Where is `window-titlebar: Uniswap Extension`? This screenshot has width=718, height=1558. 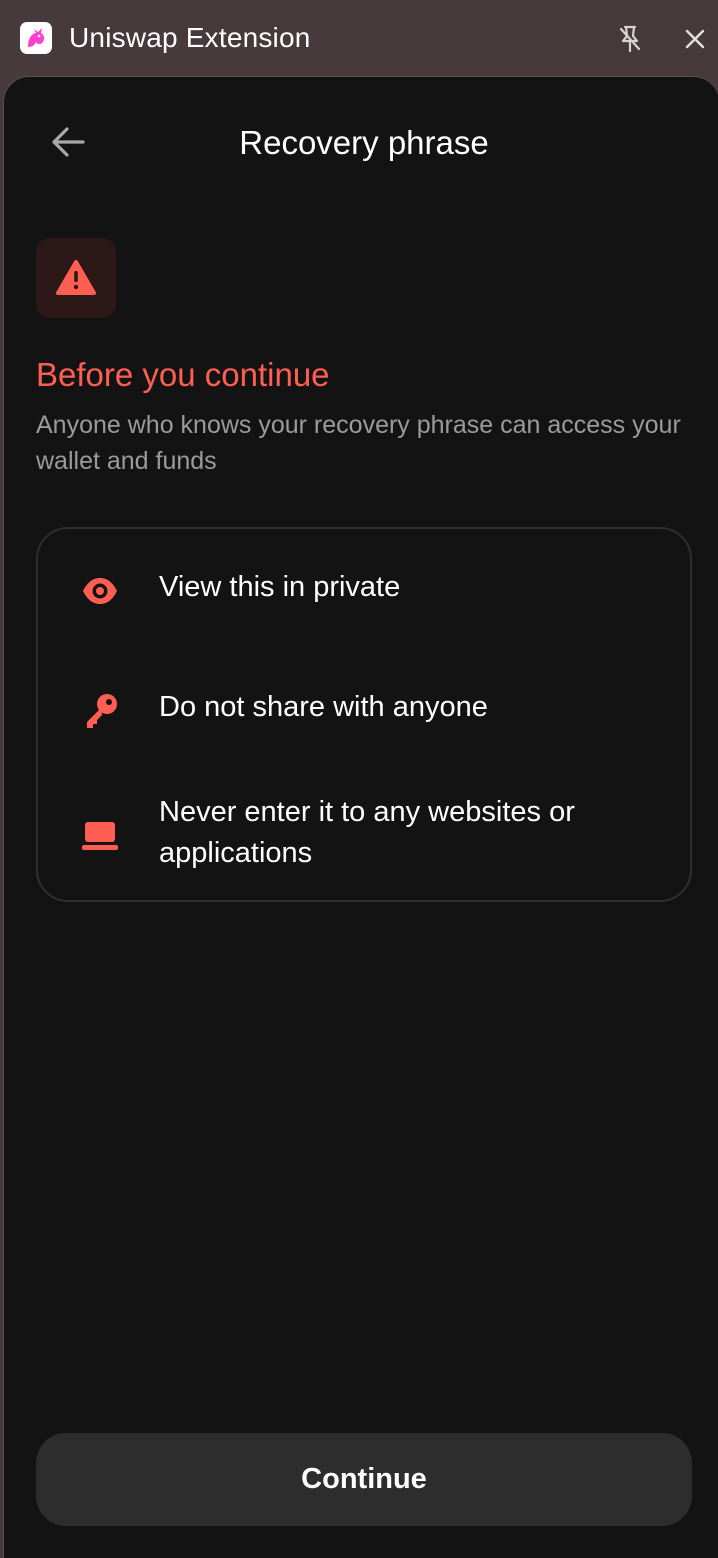 window-titlebar: Uniswap Extension is located at coordinates (359, 39).